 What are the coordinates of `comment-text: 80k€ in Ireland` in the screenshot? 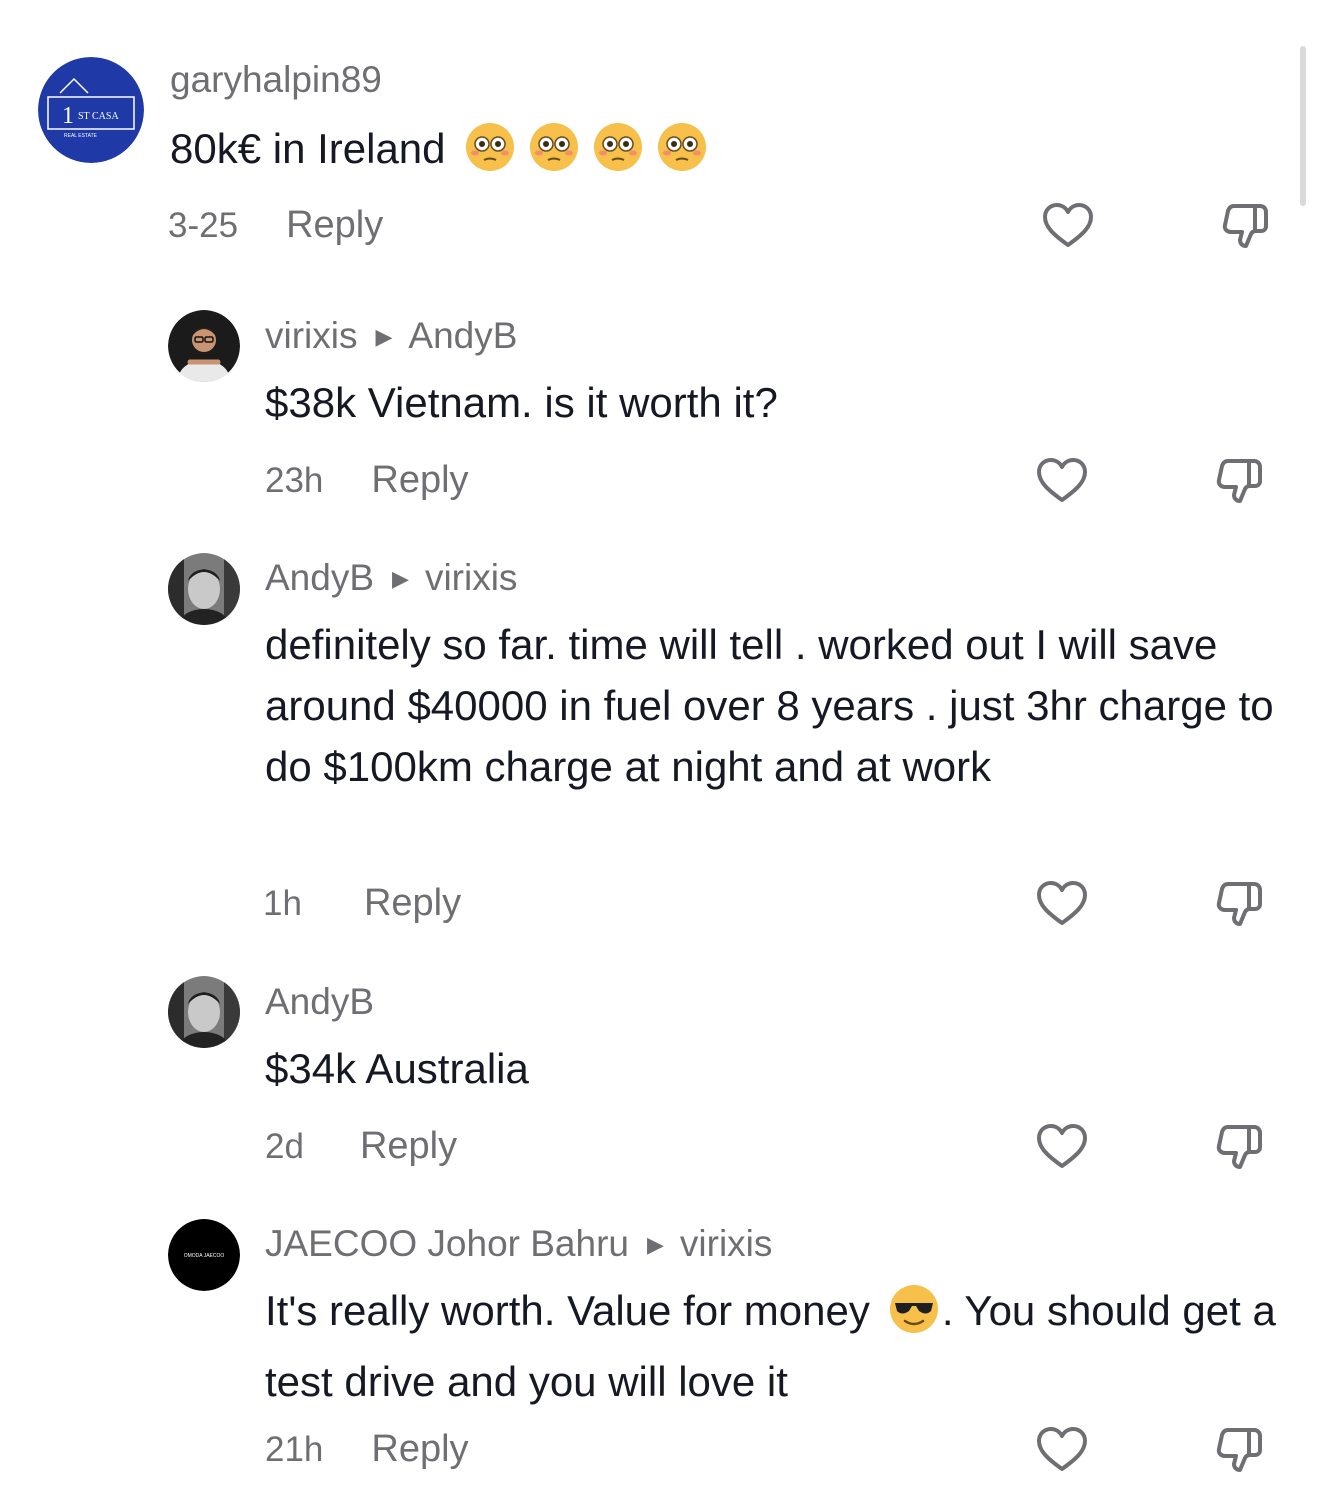 It's located at (730, 153).